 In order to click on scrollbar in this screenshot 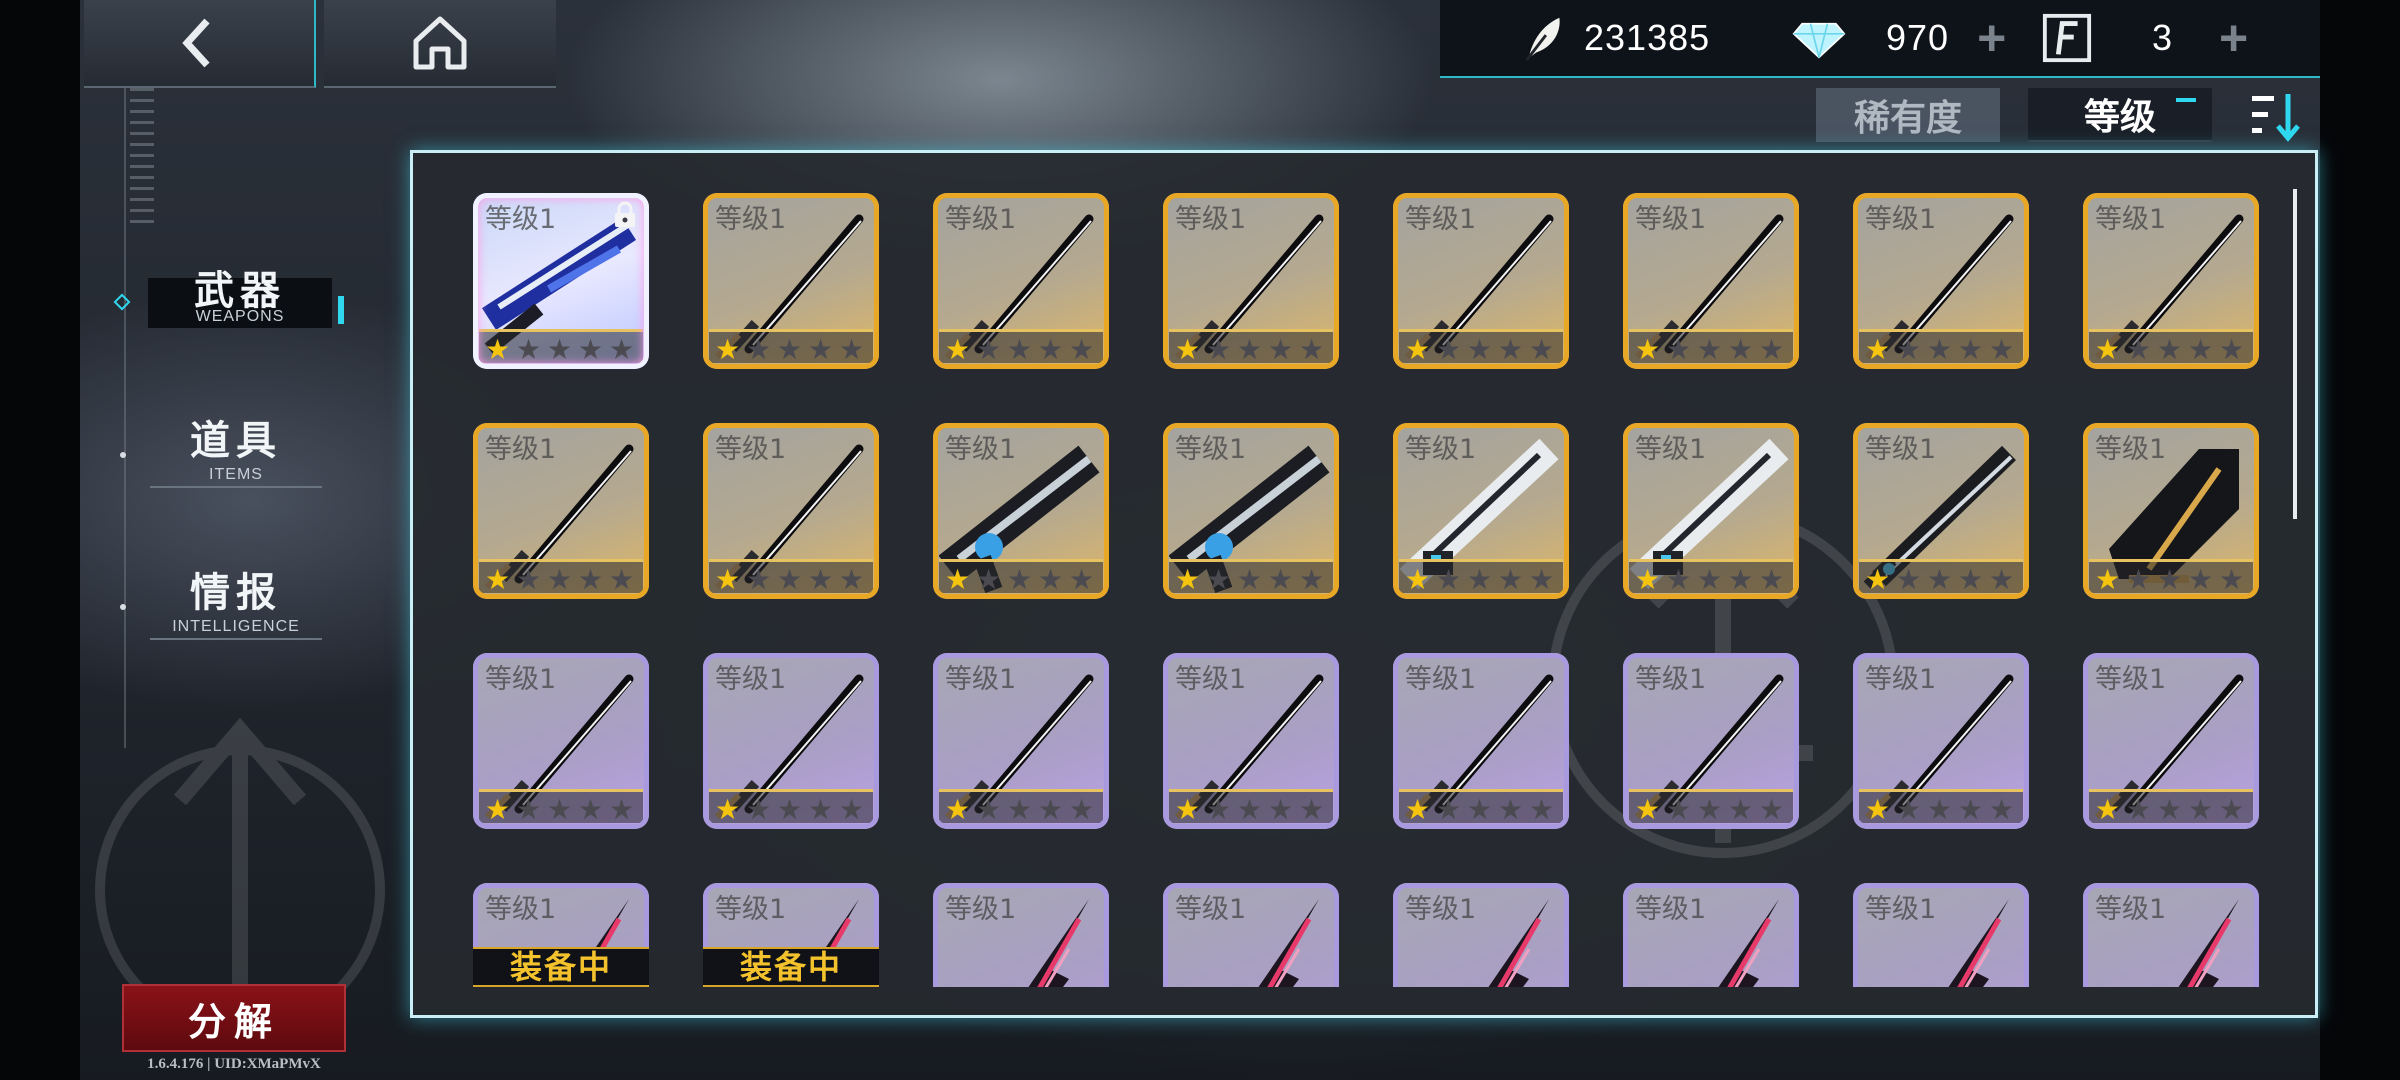, I will do `click(2295, 354)`.